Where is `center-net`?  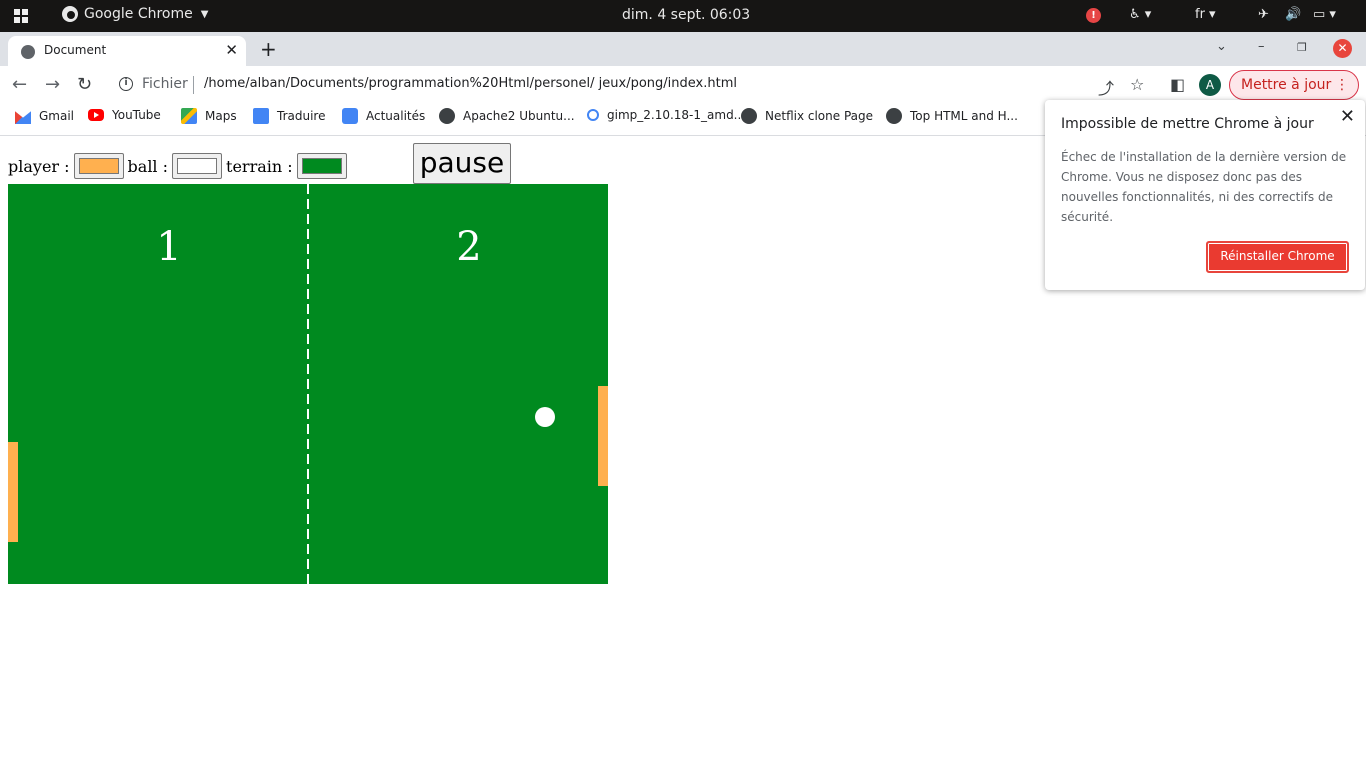
center-net is located at coordinates (308, 384).